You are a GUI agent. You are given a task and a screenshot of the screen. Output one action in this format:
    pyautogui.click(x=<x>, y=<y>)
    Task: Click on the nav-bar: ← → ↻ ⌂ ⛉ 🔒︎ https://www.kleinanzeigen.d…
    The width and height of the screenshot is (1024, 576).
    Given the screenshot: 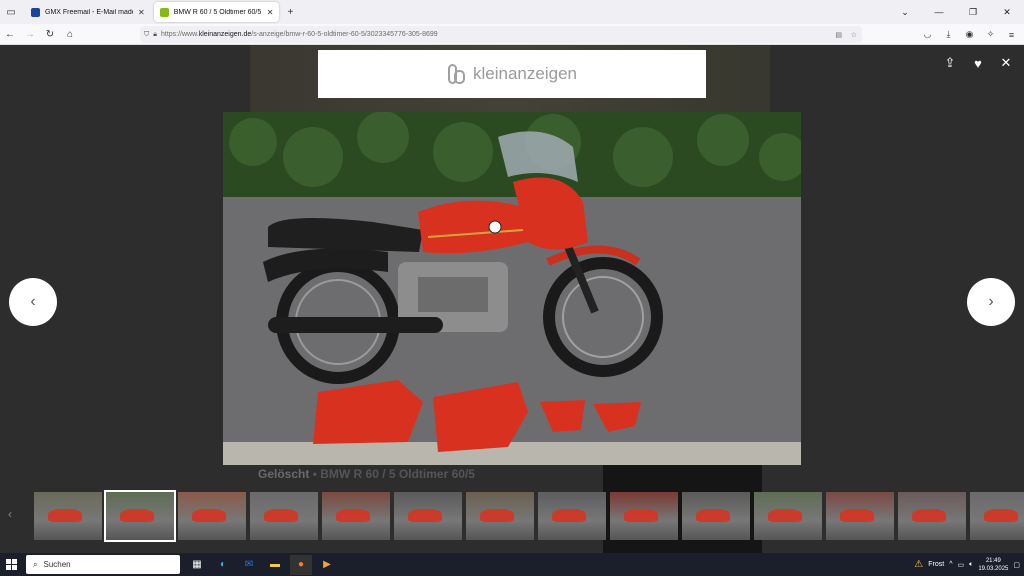 What is the action you would take?
    pyautogui.click(x=512, y=34)
    